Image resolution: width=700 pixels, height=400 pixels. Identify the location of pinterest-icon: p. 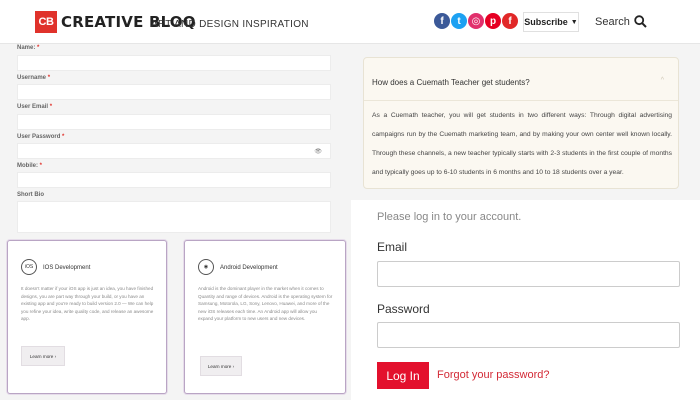
(493, 21).